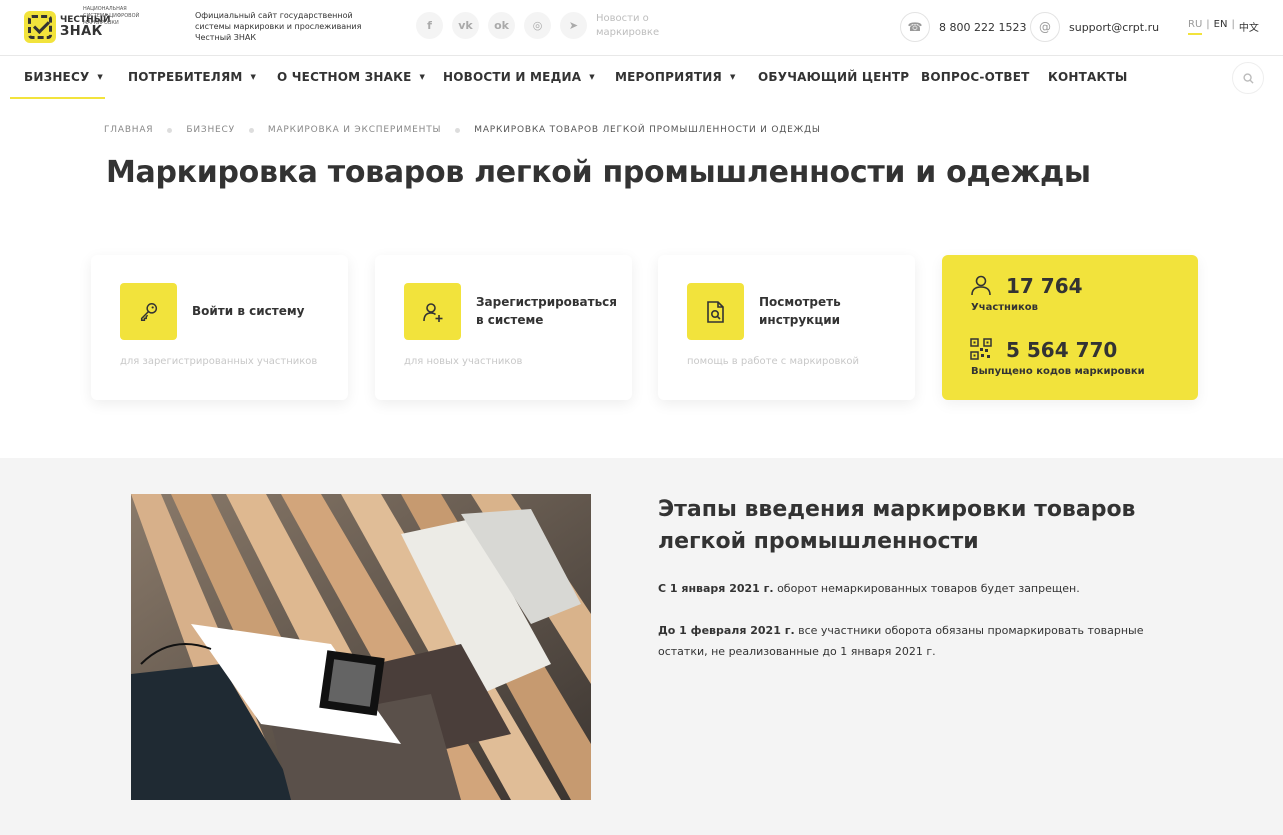 The height and width of the screenshot is (835, 1283). Describe the element at coordinates (1062, 350) in the screenshot. I see `codes-count: 5 564 770` at that location.